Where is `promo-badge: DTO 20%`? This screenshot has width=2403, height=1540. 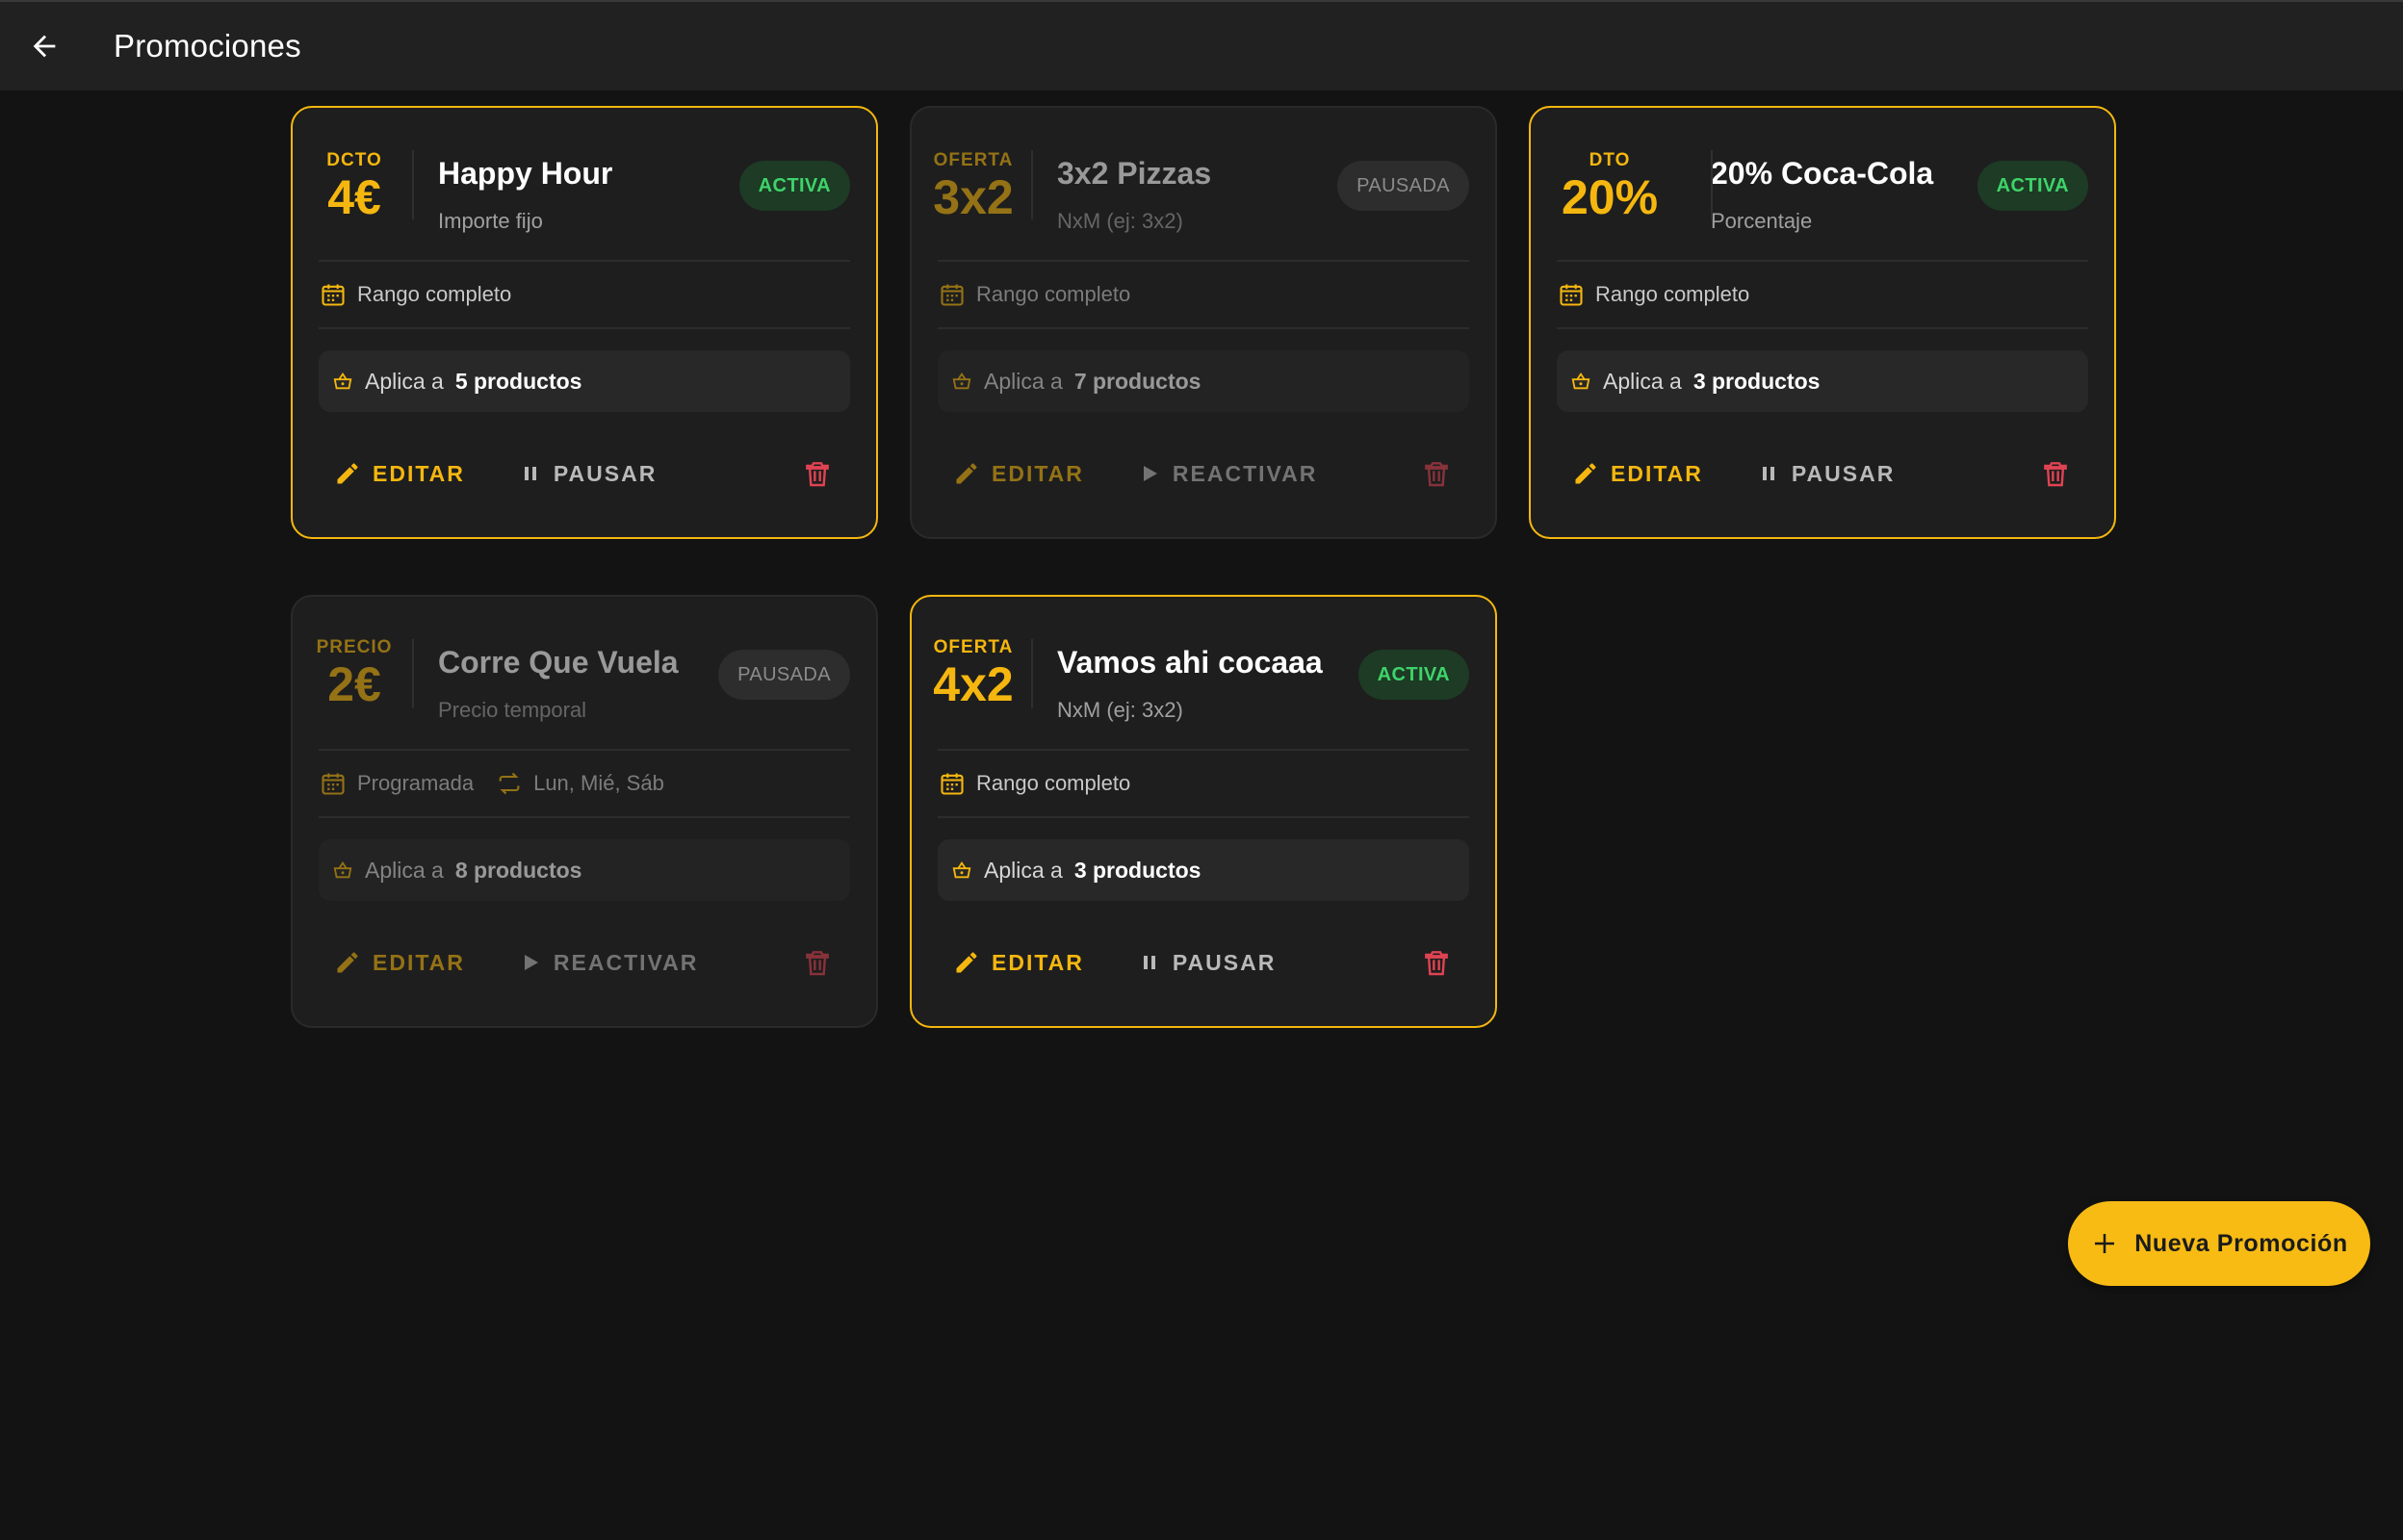 promo-badge: DTO 20% is located at coordinates (1610, 185).